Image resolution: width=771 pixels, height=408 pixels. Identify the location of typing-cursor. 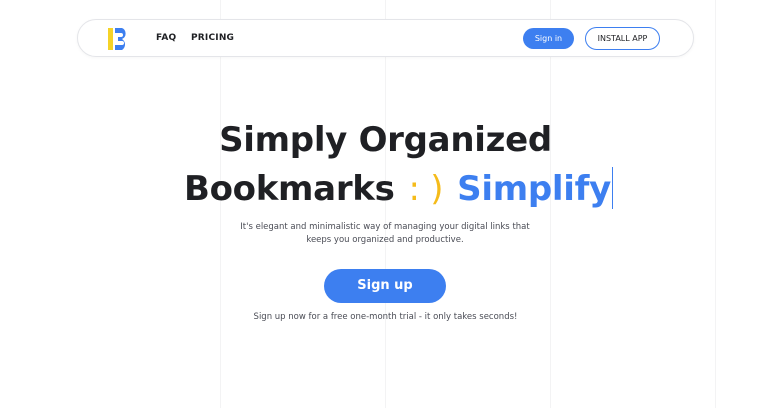
(612, 188).